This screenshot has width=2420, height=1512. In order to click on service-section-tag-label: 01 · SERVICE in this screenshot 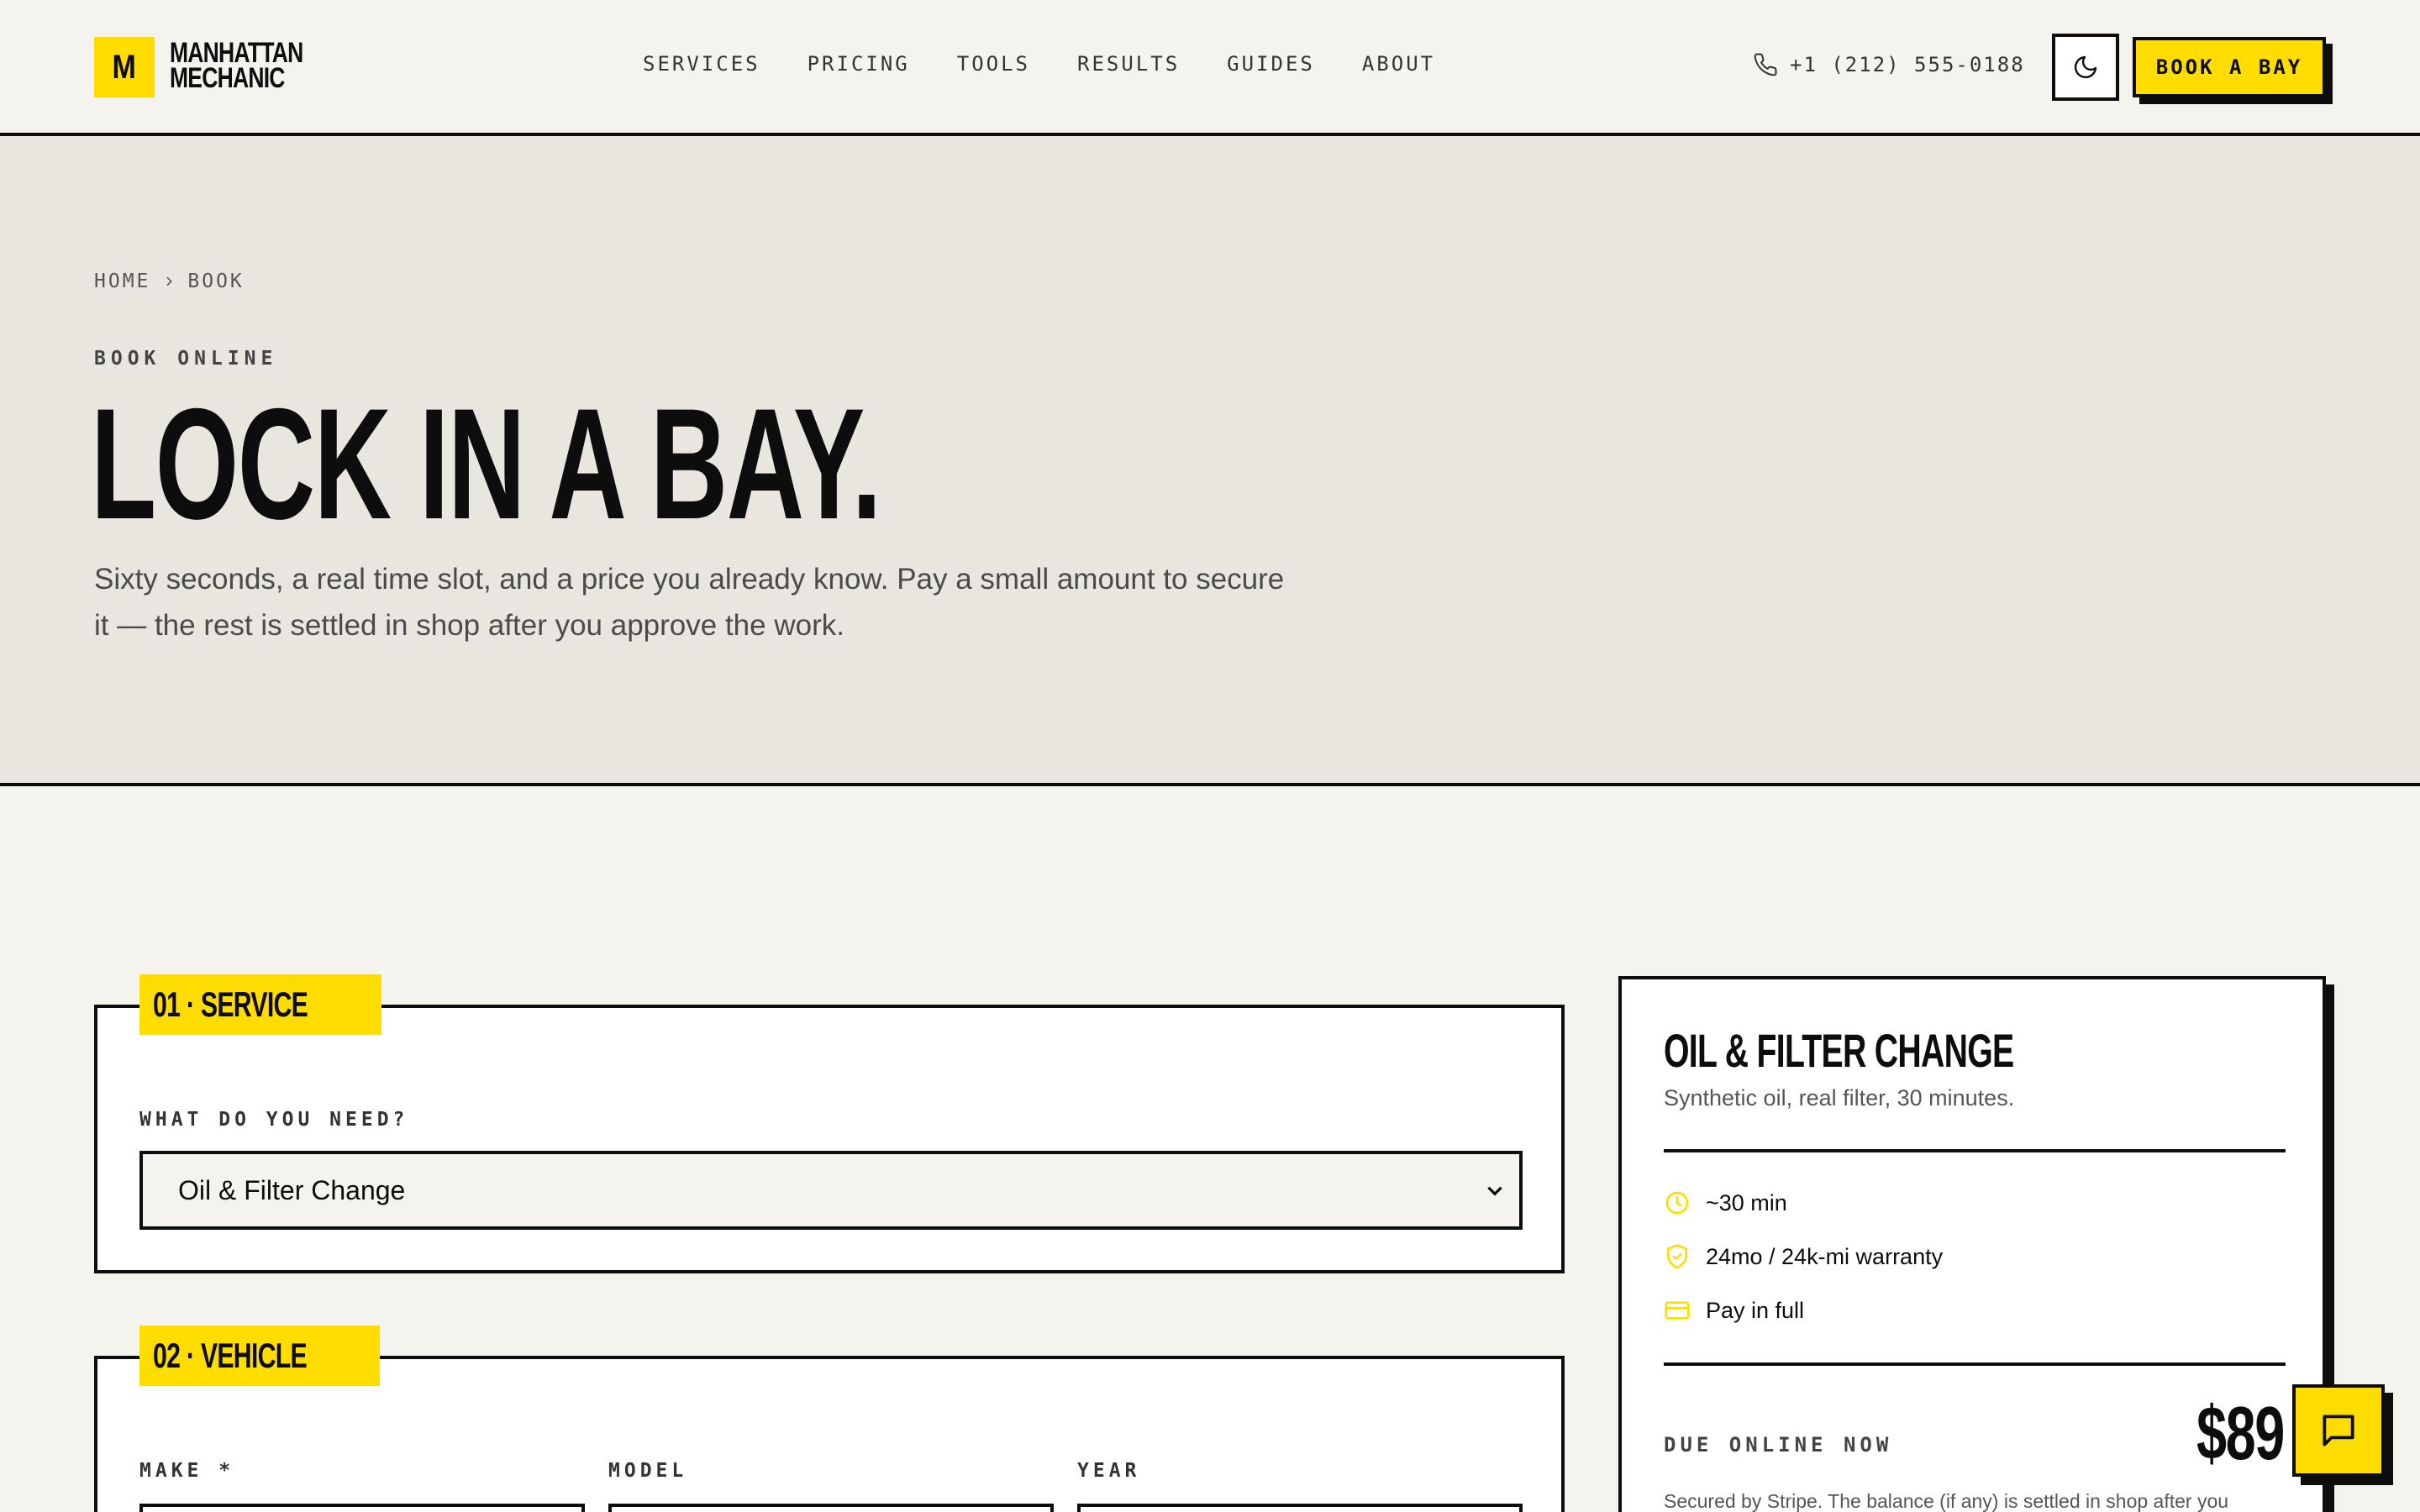, I will do `click(231, 1004)`.